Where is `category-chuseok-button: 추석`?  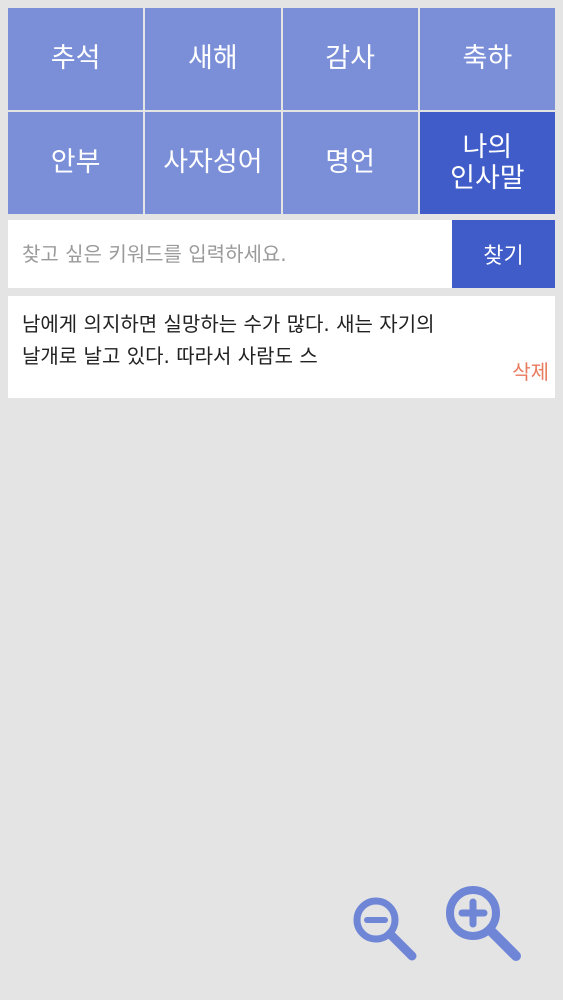 category-chuseok-button: 추석 is located at coordinates (76, 59).